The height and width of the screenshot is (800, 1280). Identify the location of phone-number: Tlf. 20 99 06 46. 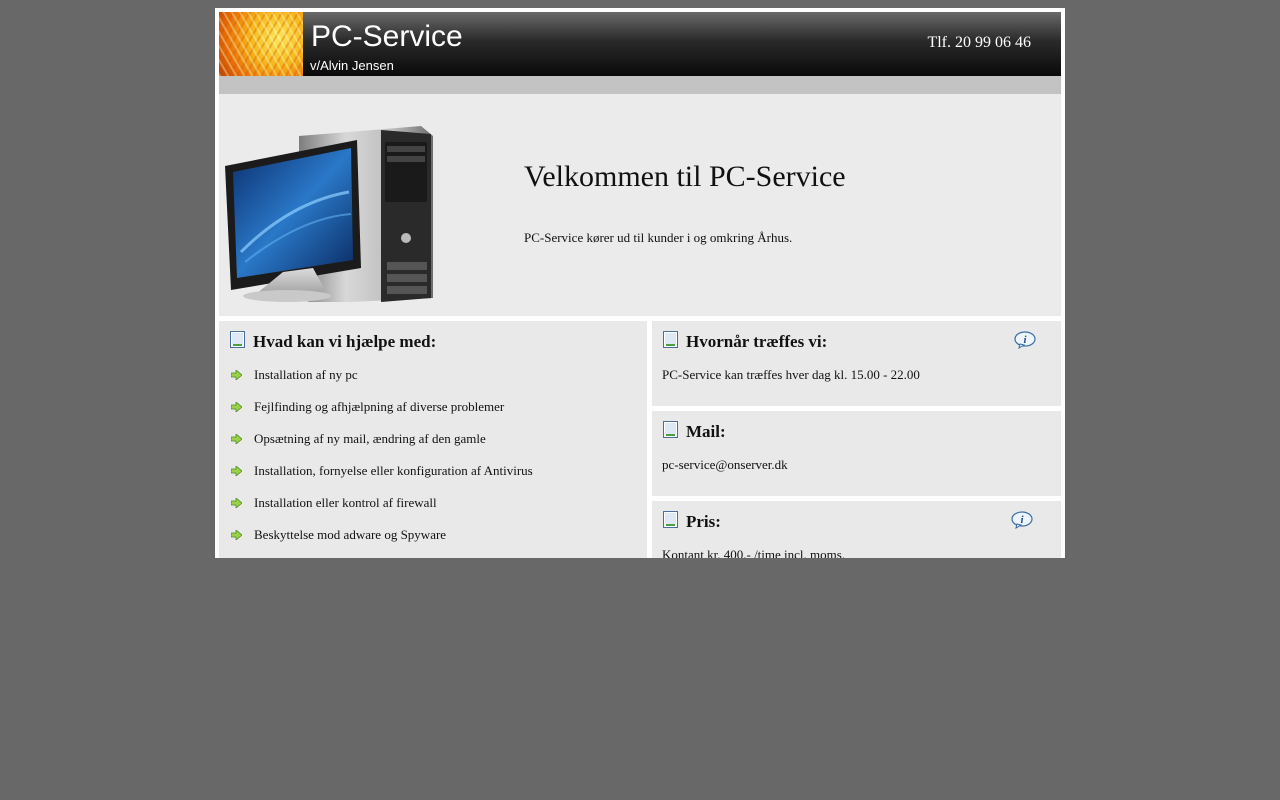
(979, 42).